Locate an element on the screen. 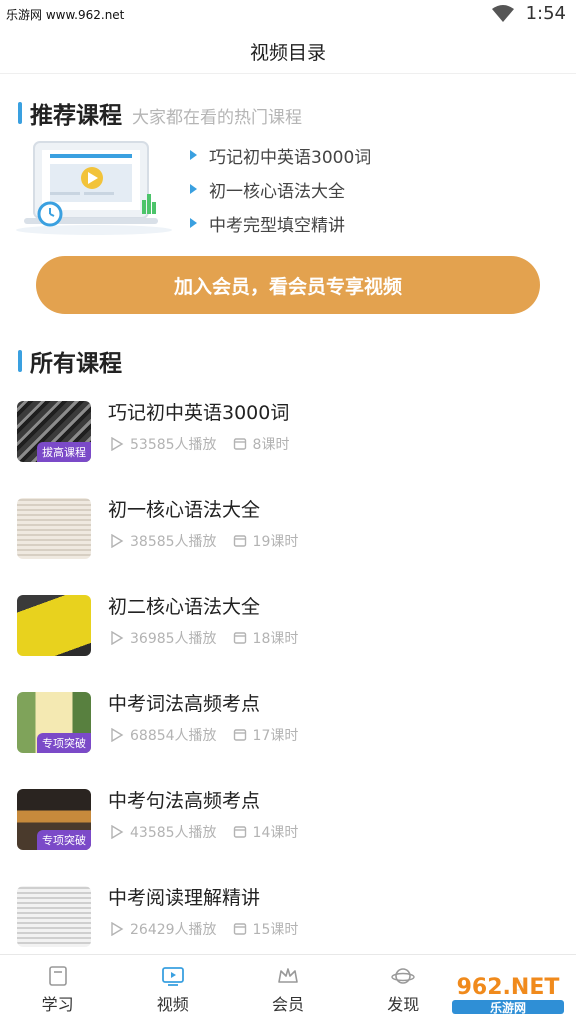 This screenshot has width=576, height=1024. planet-icon is located at coordinates (403, 975).